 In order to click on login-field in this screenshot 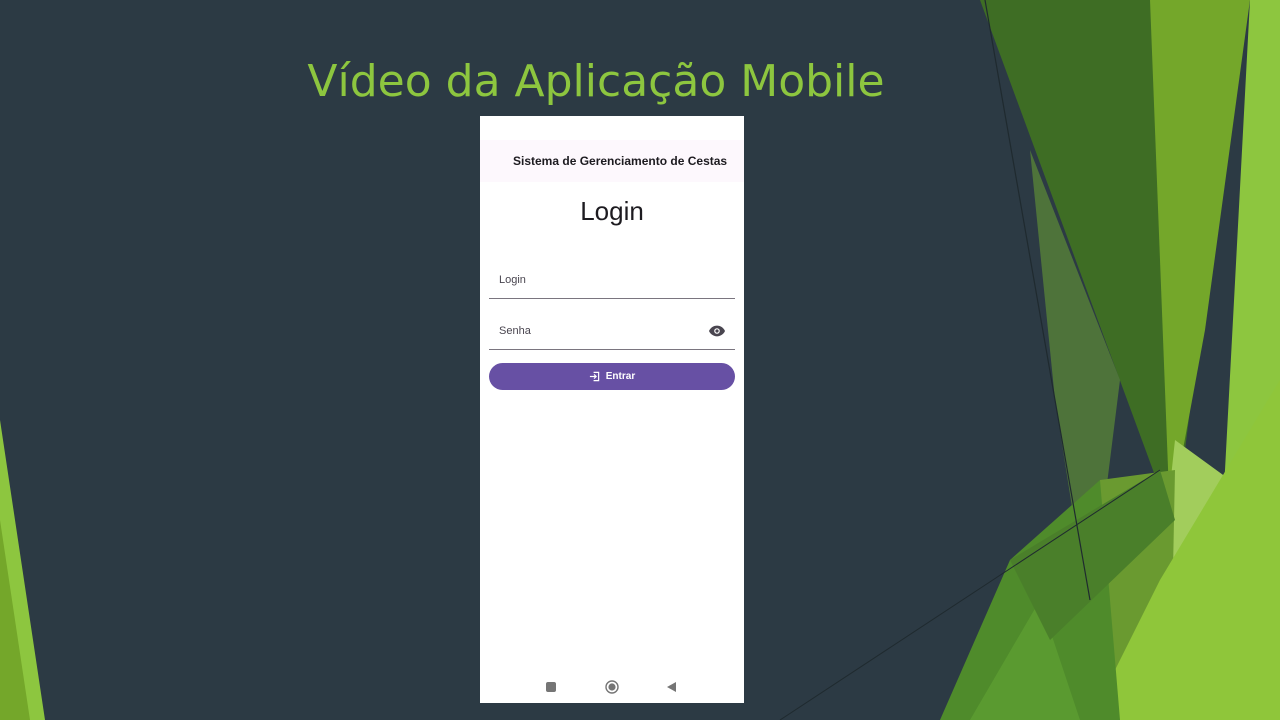, I will do `click(612, 280)`.